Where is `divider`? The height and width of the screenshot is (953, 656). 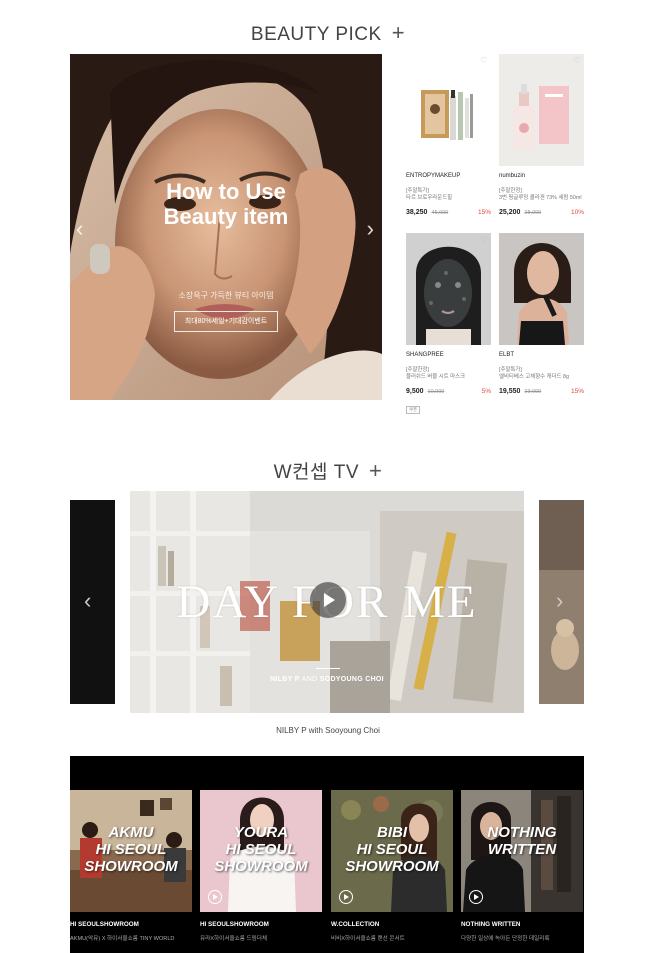
divider is located at coordinates (328, 668).